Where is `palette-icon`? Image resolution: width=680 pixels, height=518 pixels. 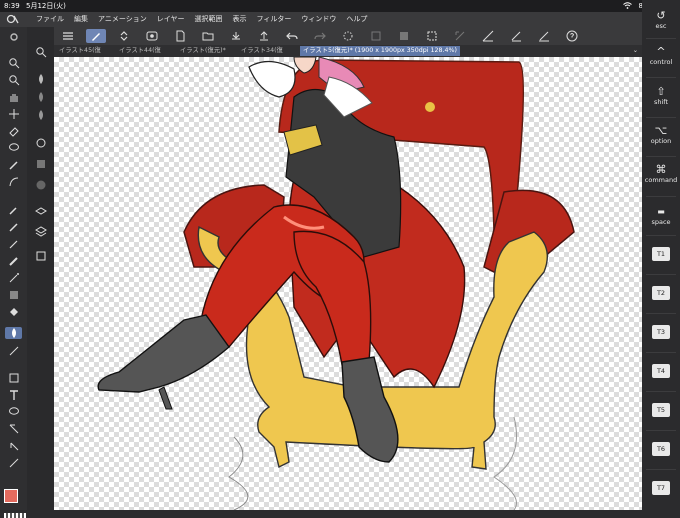
palette-icon is located at coordinates (40, 164).